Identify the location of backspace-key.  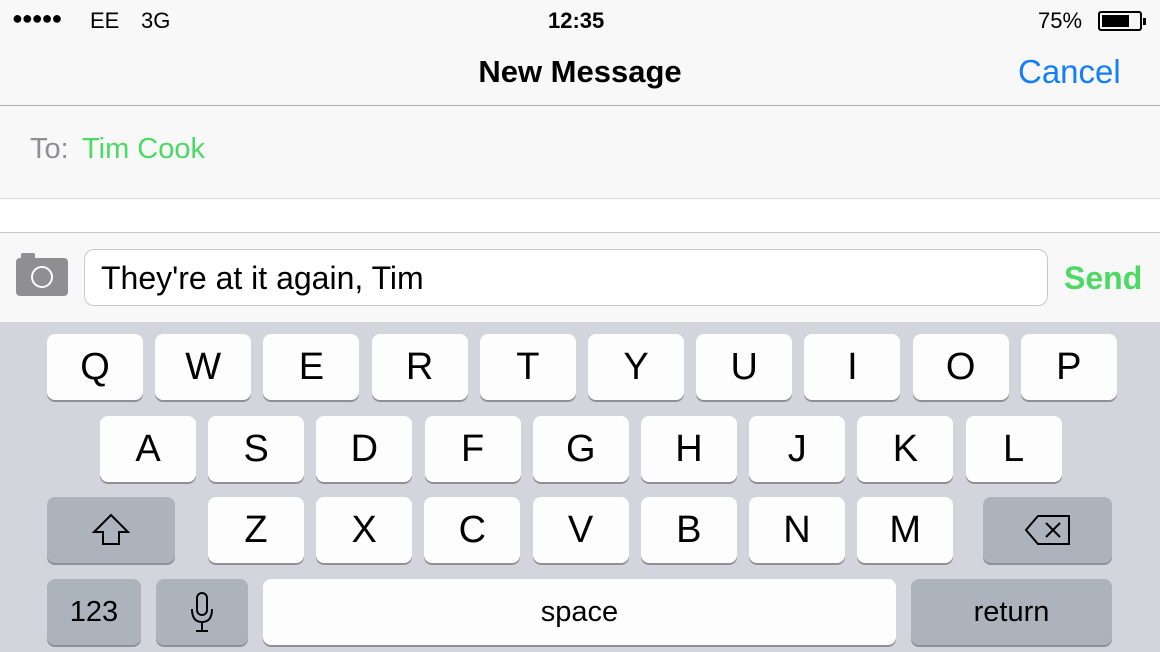
(1047, 530).